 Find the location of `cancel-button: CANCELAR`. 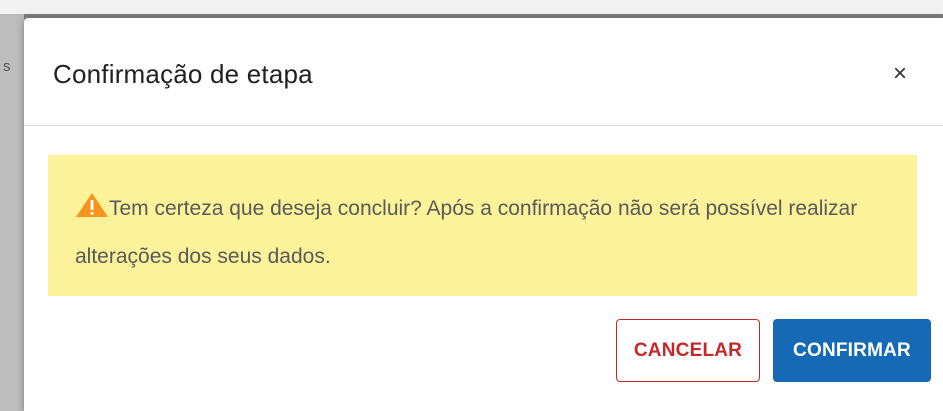

cancel-button: CANCELAR is located at coordinates (688, 350).